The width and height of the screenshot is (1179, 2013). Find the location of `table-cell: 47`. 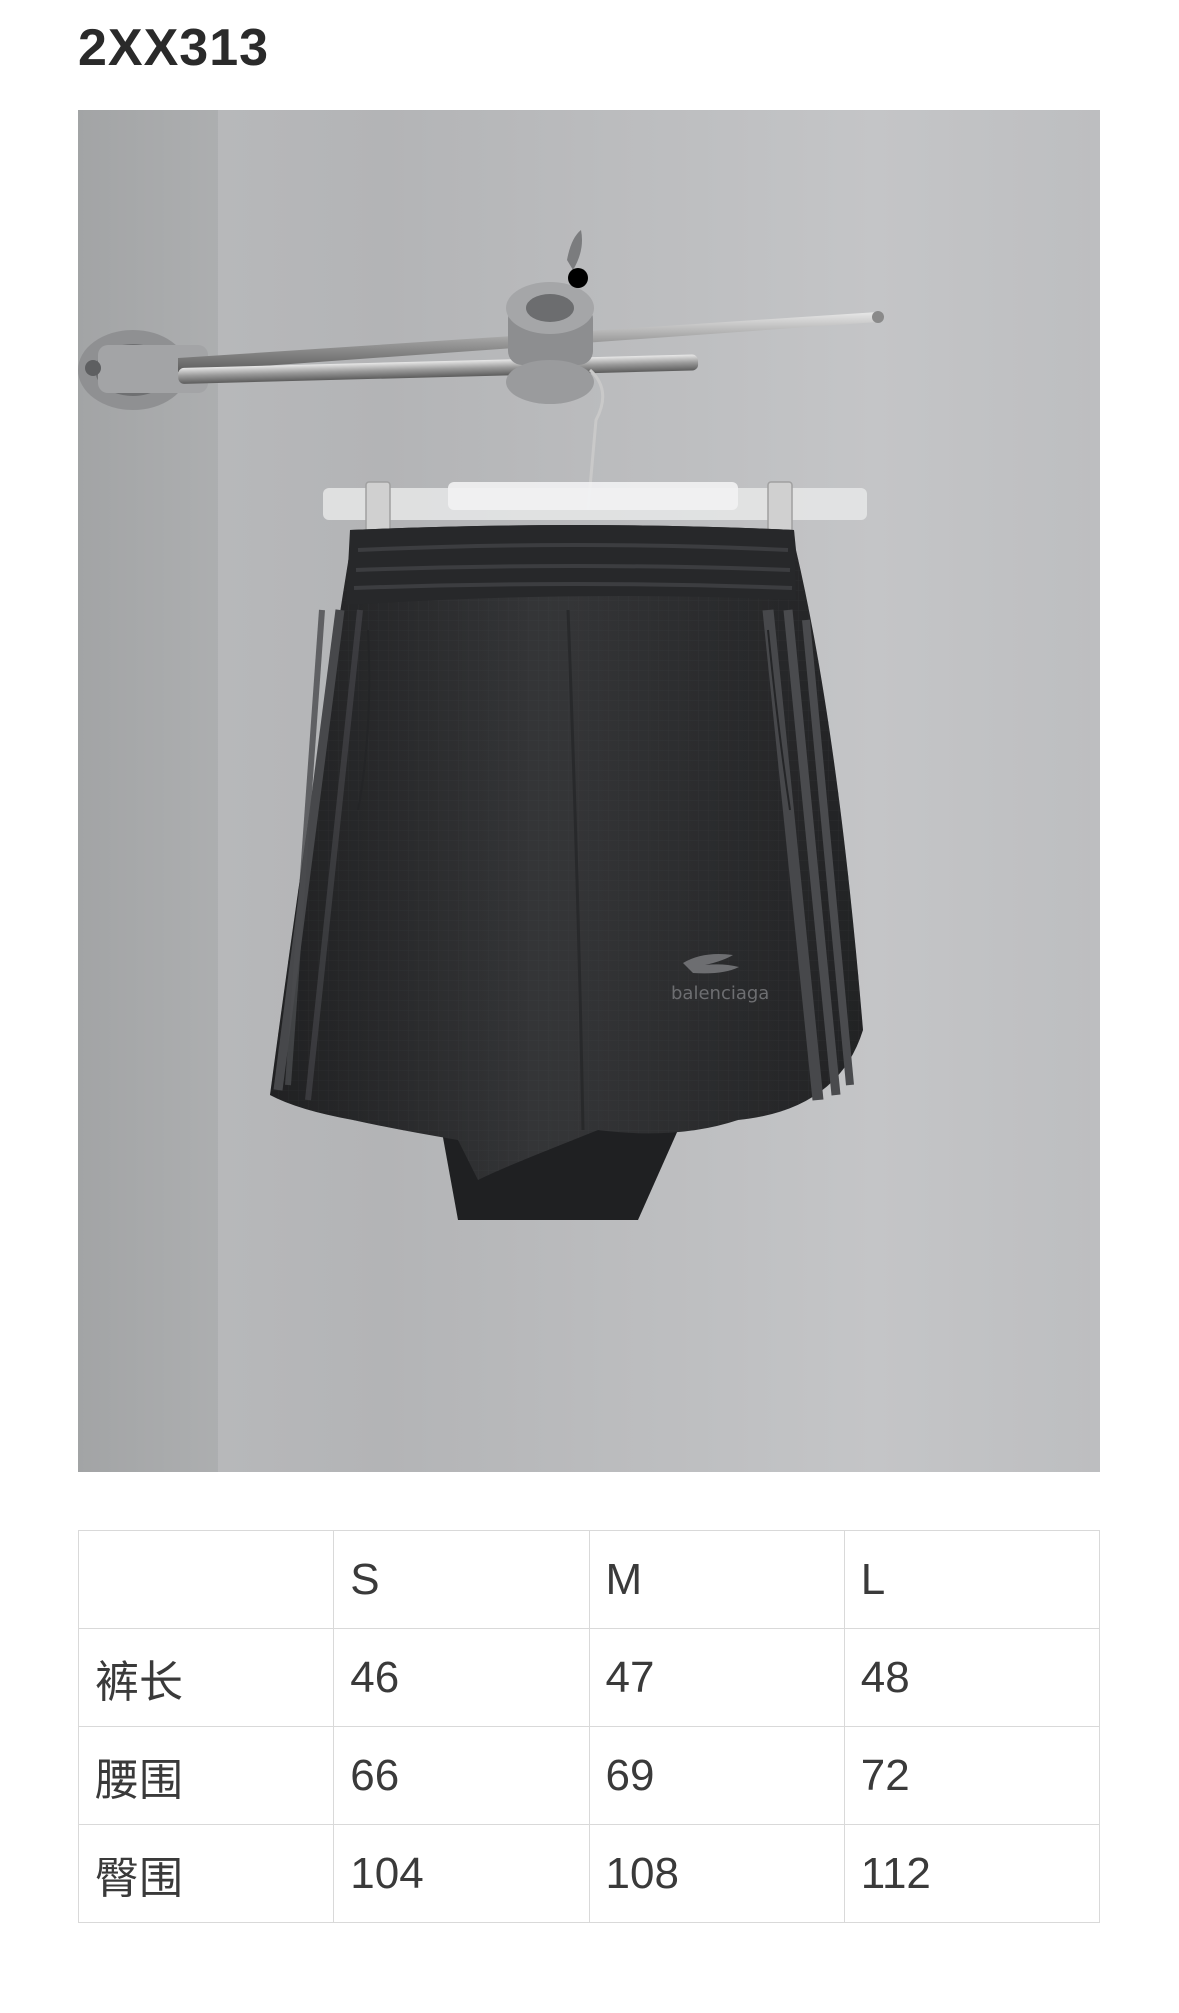

table-cell: 47 is located at coordinates (716, 1677).